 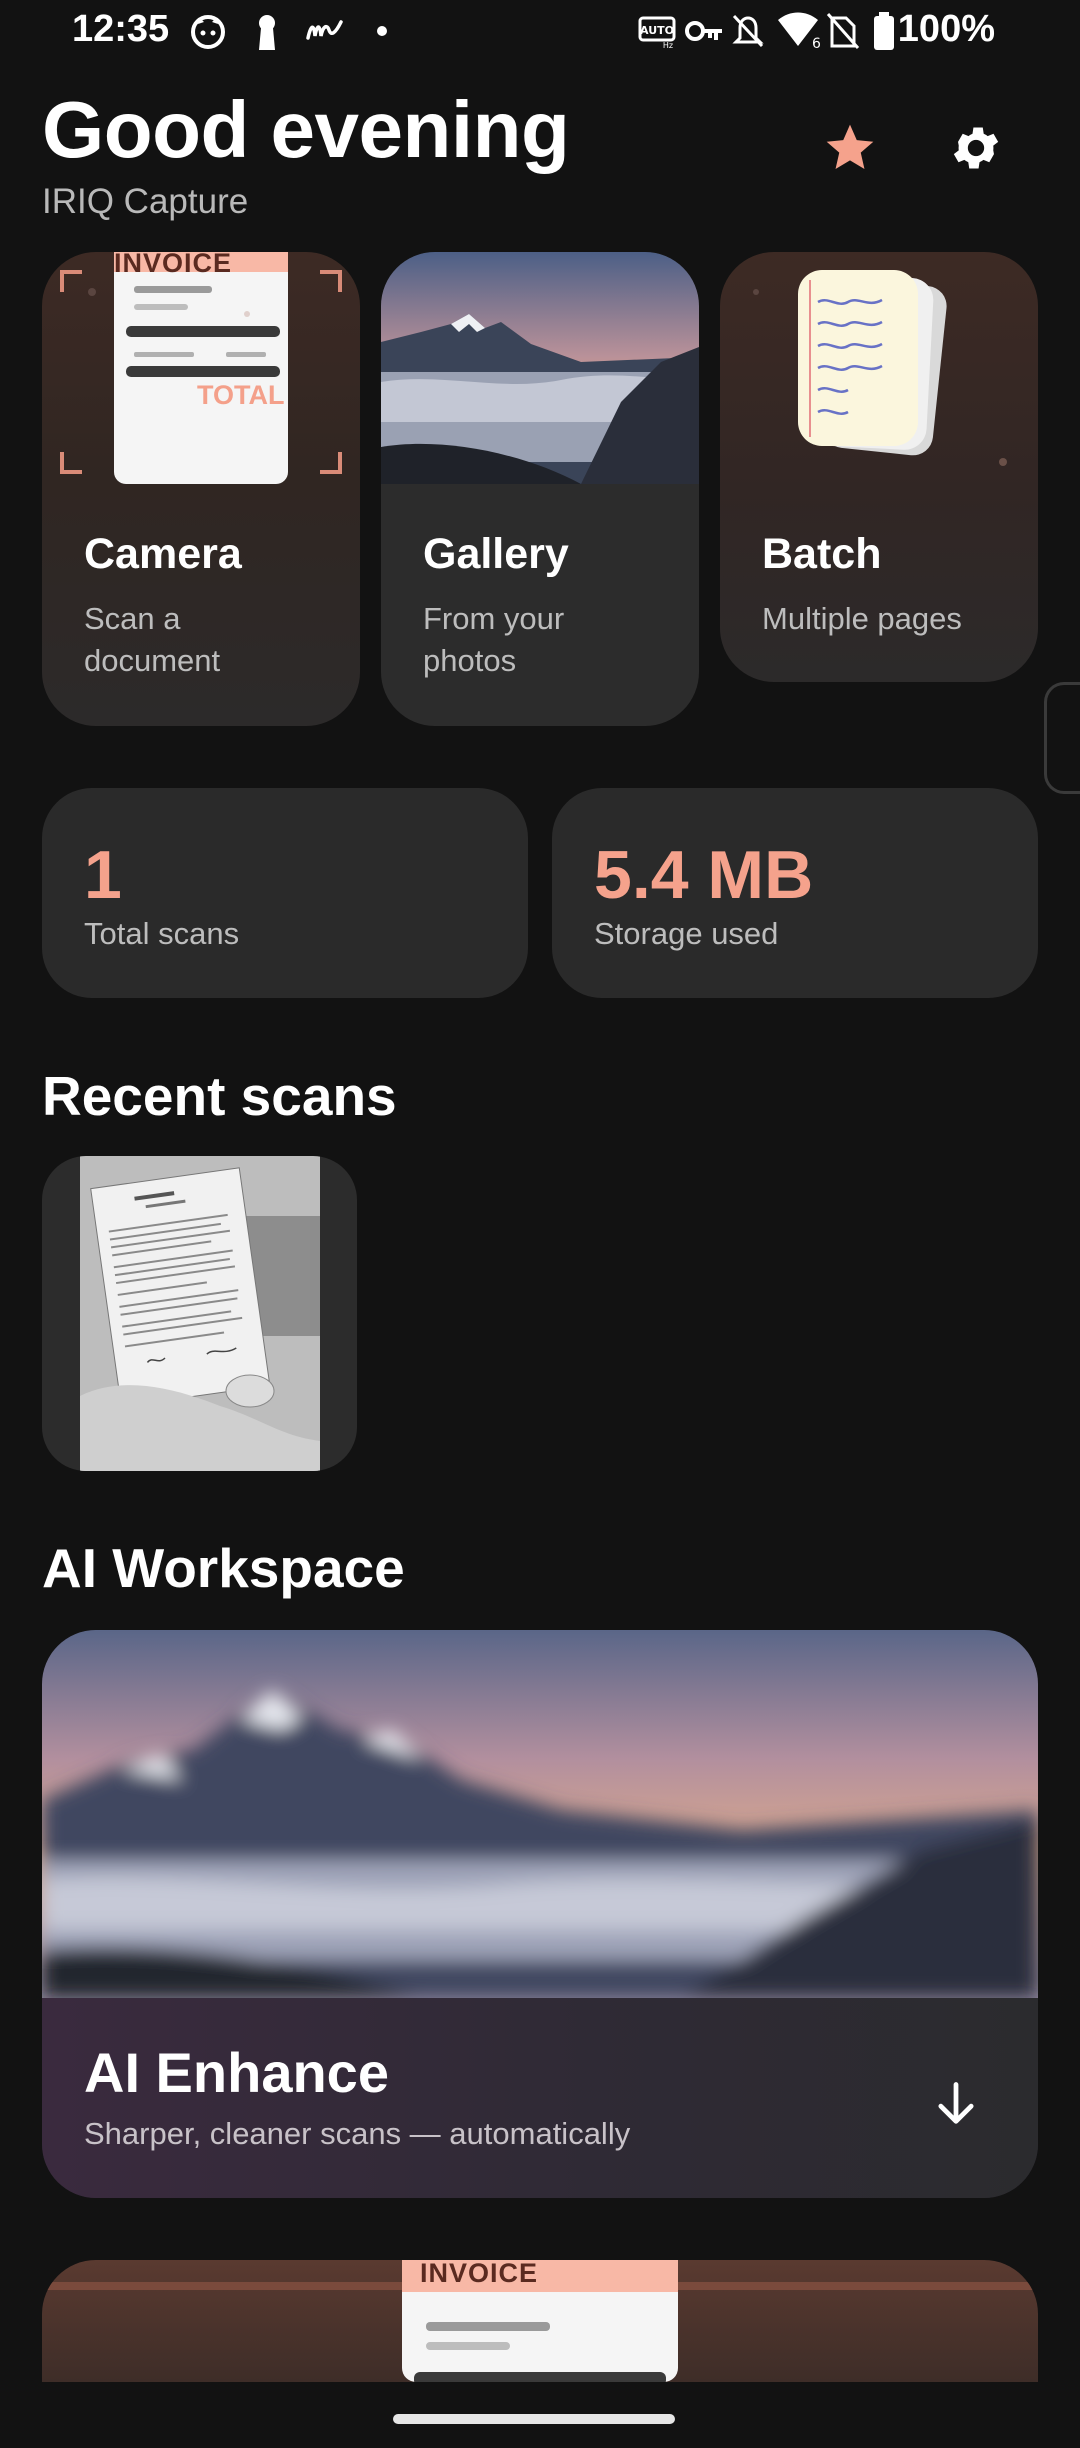 What do you see at coordinates (145, 201) in the screenshot?
I see `app-name: IRIQ Capture` at bounding box center [145, 201].